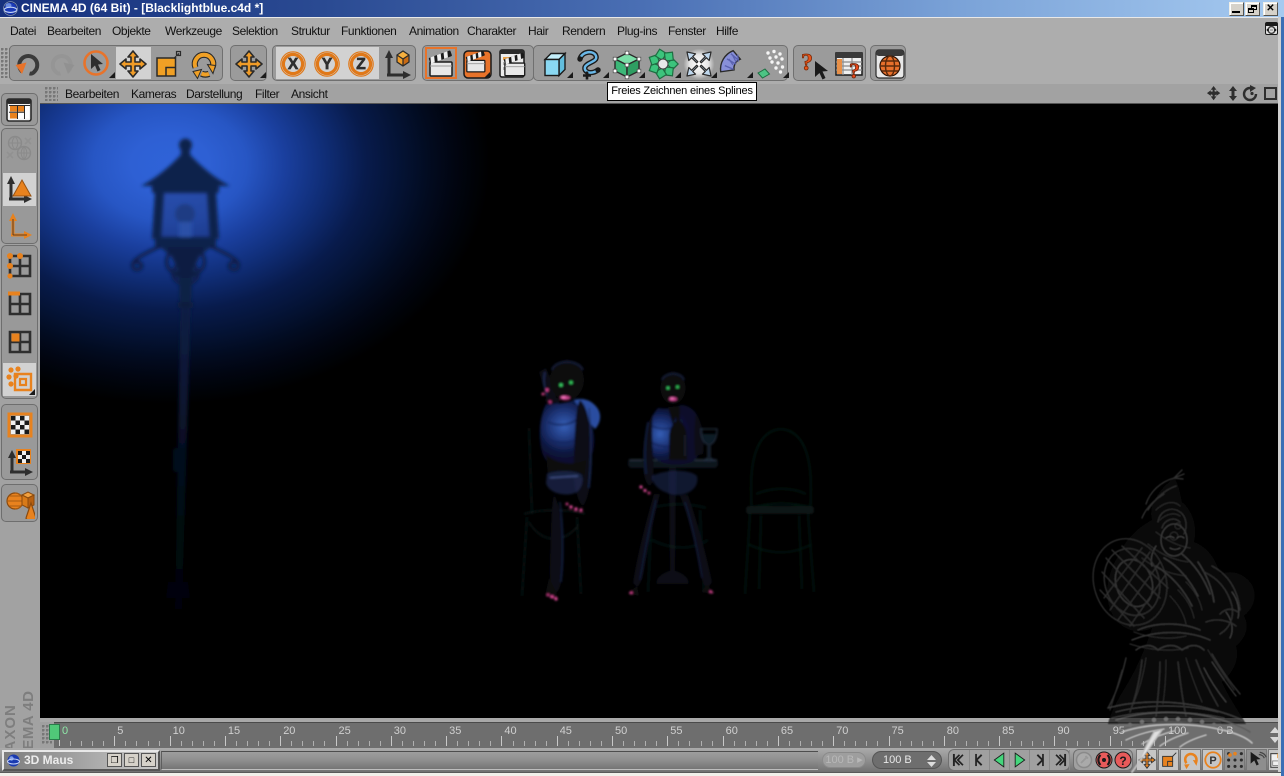 The image size is (1284, 776). What do you see at coordinates (293, 64) in the screenshot?
I see `svg-text: X` at bounding box center [293, 64].